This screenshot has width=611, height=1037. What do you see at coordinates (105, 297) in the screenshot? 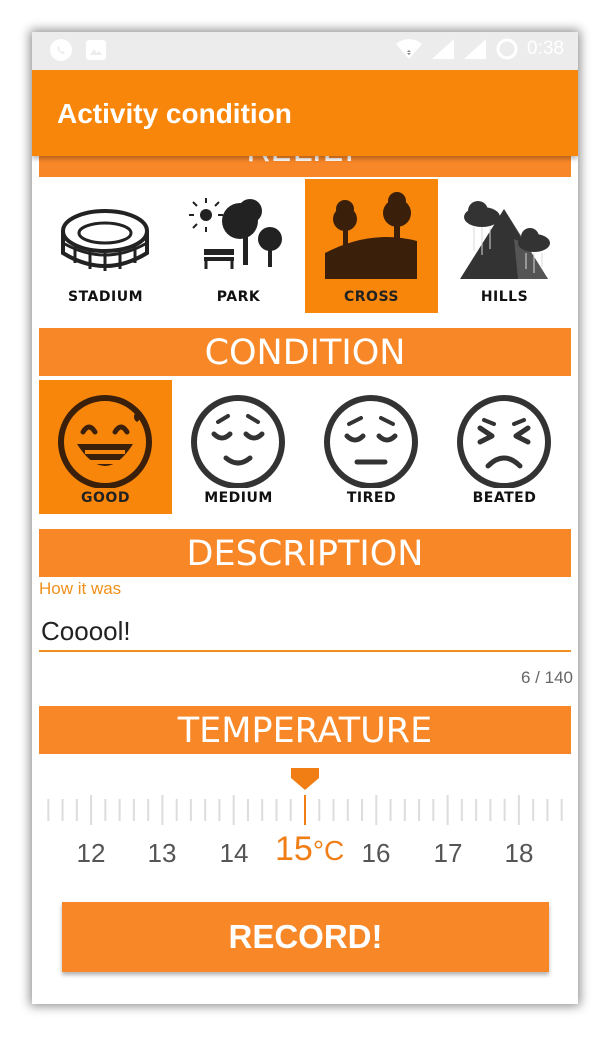
I see `relief-label-stadium: STADIUM` at bounding box center [105, 297].